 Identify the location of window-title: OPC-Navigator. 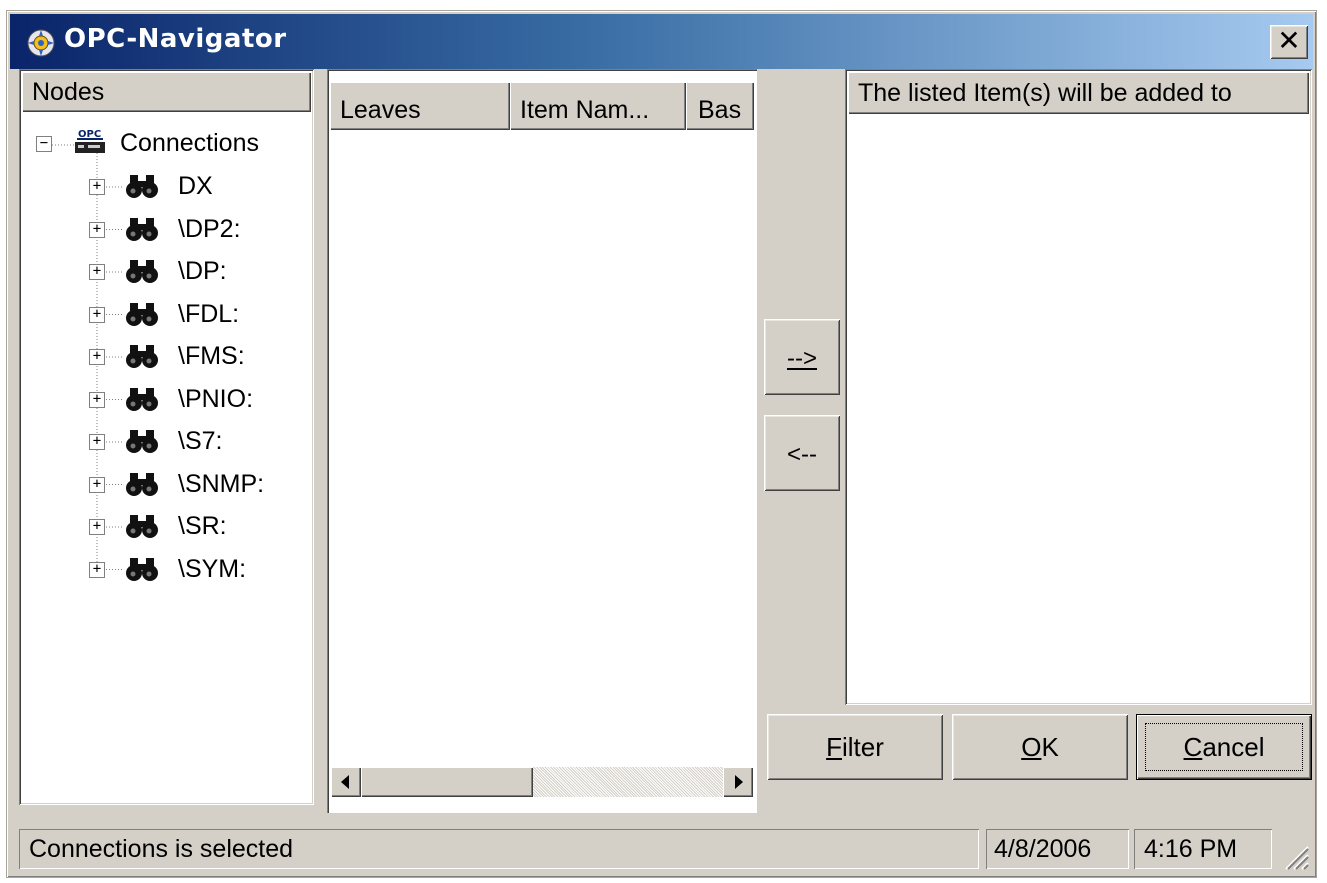
(175, 39).